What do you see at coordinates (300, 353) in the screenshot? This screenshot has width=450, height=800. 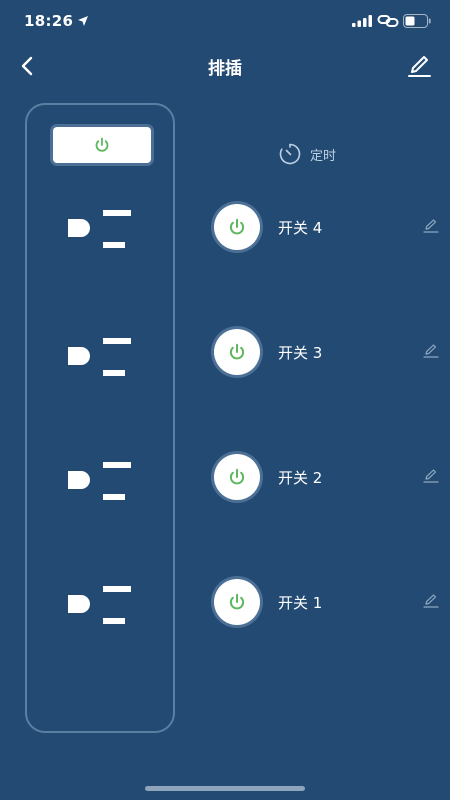 I see `switch-label: 开关 3` at bounding box center [300, 353].